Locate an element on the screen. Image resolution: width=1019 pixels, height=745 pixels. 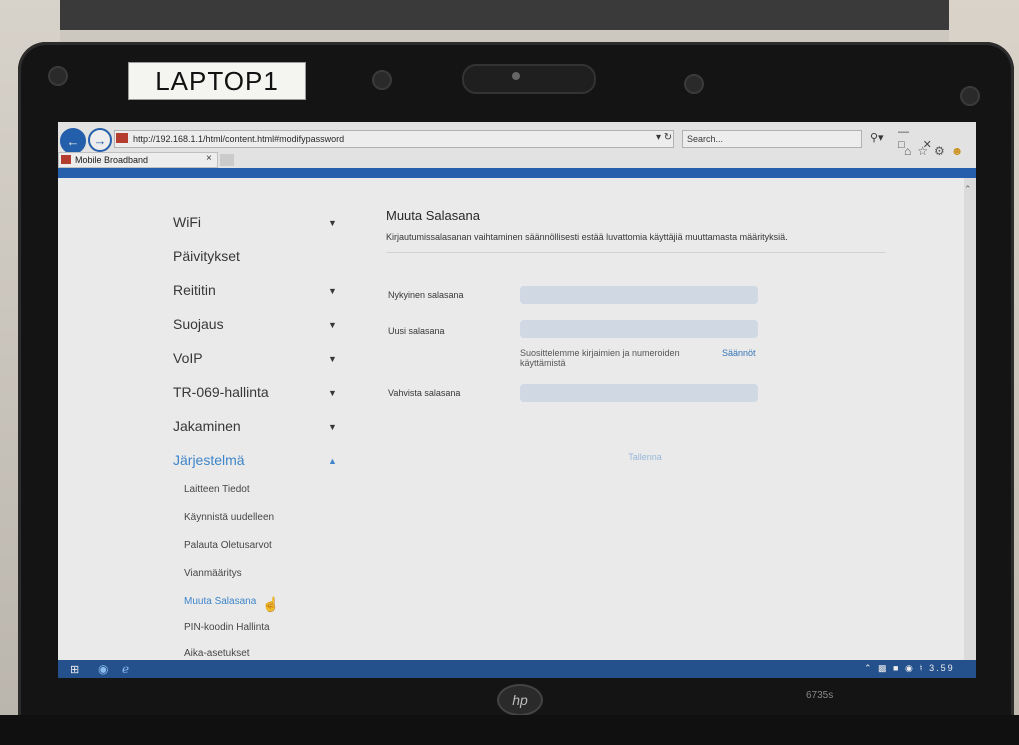
webcam-lens is located at coordinates (516, 76).